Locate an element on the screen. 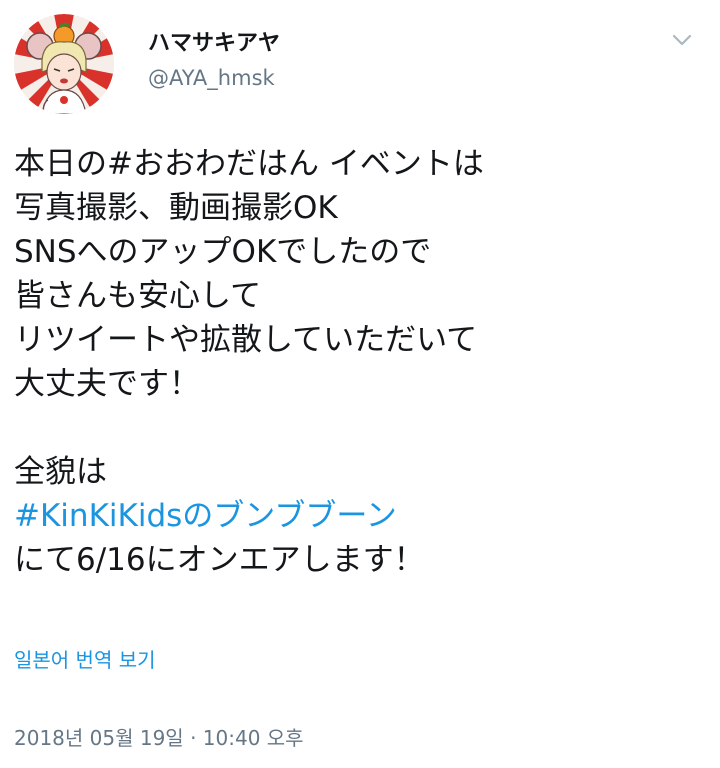 The width and height of the screenshot is (720, 768). translate-tweet-link: 일본어 번역 보기 is located at coordinates (85, 660).